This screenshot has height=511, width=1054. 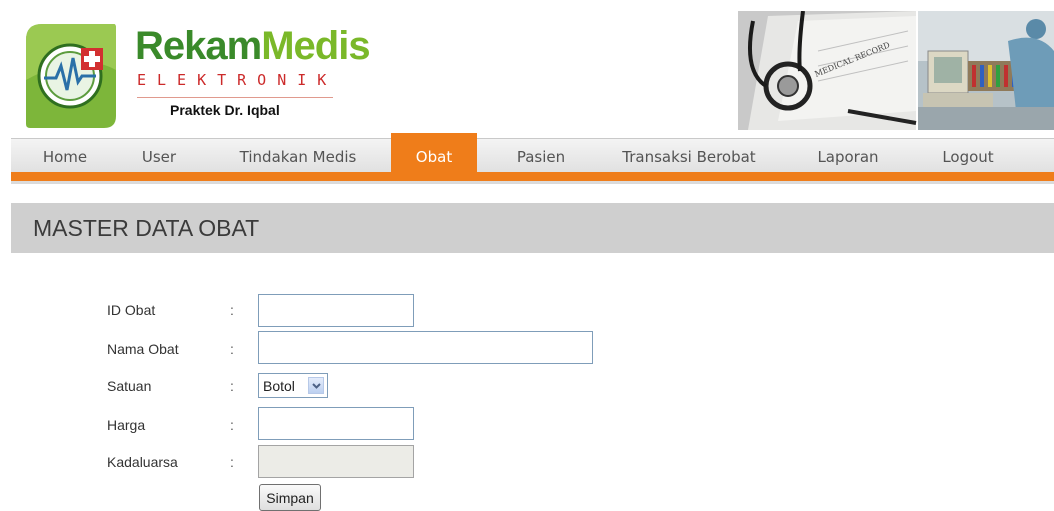 I want to click on brand-divider, so click(x=235, y=97).